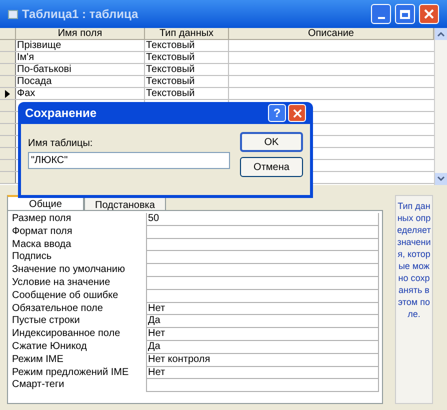  Describe the element at coordinates (50, 347) in the screenshot. I see `property-label: Сжатие Юникод` at that location.